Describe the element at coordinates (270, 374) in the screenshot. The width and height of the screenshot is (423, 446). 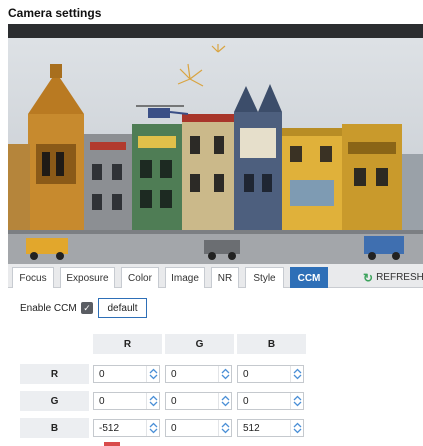
I see `ccm-field-rb: 0` at that location.